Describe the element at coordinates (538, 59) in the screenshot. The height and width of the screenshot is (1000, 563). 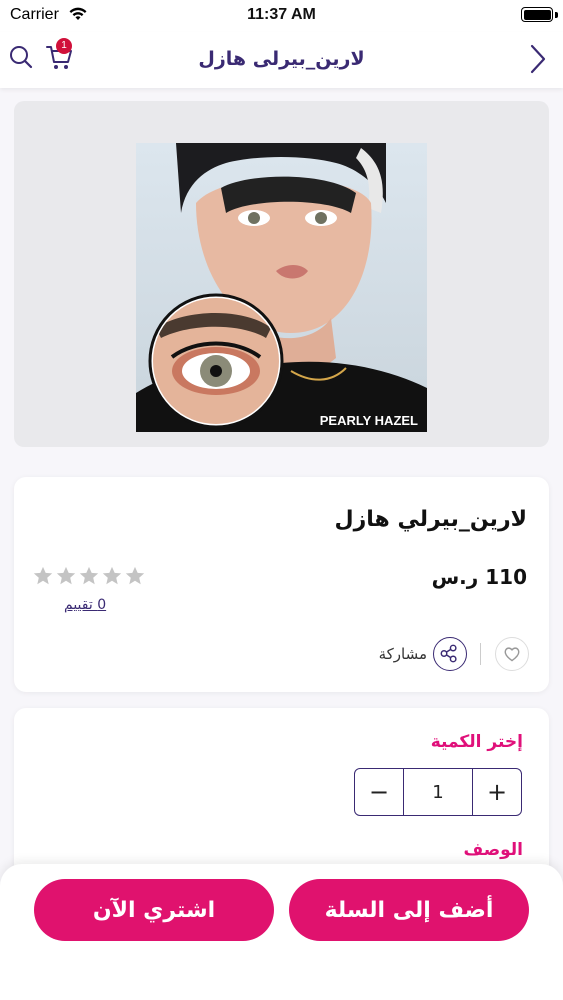
I see `chevron-right-icon` at that location.